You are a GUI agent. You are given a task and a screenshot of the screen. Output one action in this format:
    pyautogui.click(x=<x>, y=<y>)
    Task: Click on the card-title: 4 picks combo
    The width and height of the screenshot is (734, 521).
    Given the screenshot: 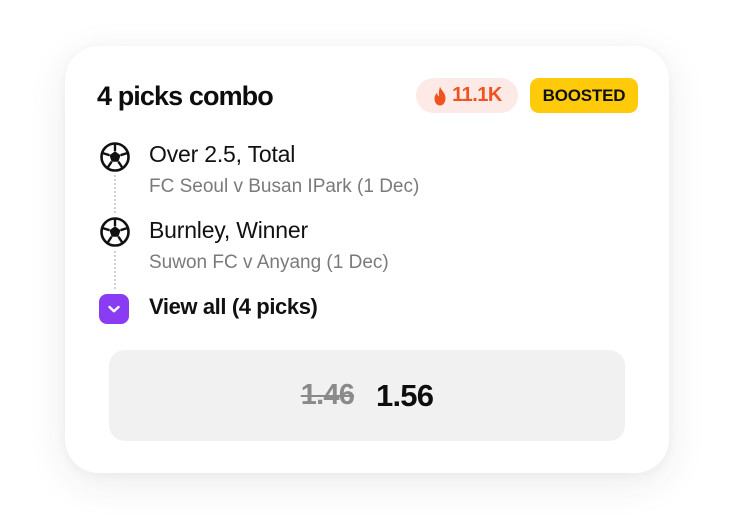 What is the action you would take?
    pyautogui.click(x=185, y=96)
    